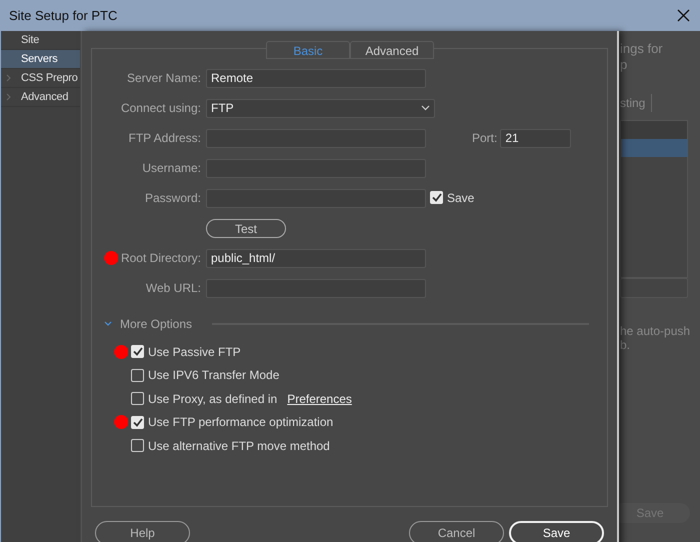 This screenshot has height=542, width=700. I want to click on field-label: Server Name:, so click(163, 78).